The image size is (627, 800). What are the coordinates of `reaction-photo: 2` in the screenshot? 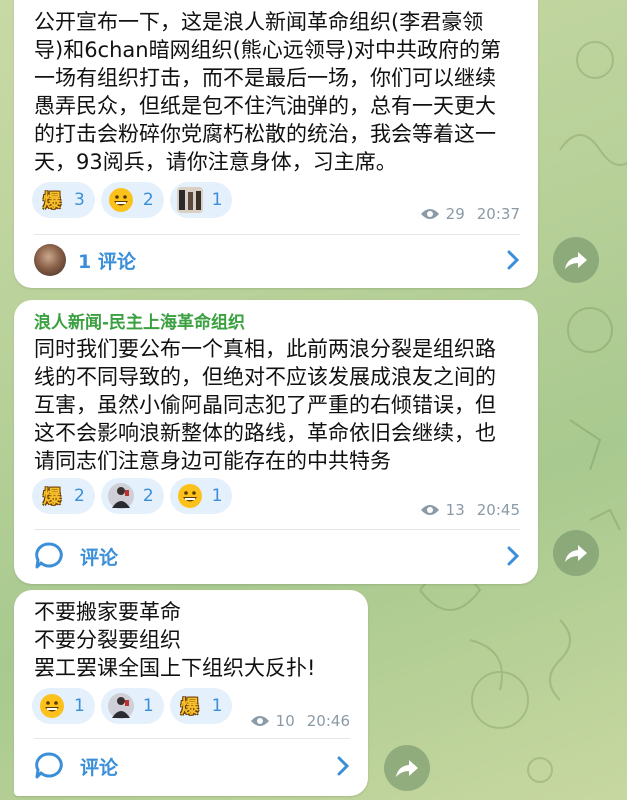 It's located at (132, 496).